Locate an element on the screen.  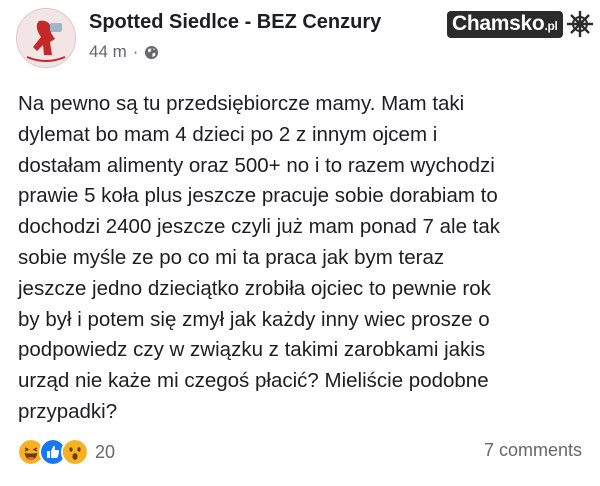
reaction-count: 20 is located at coordinates (105, 452).